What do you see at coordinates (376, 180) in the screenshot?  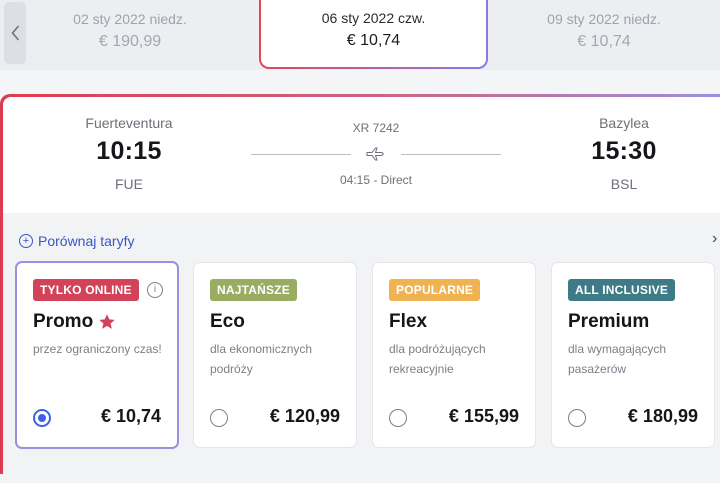 I see `flight-duration: 04:15 - Direct` at bounding box center [376, 180].